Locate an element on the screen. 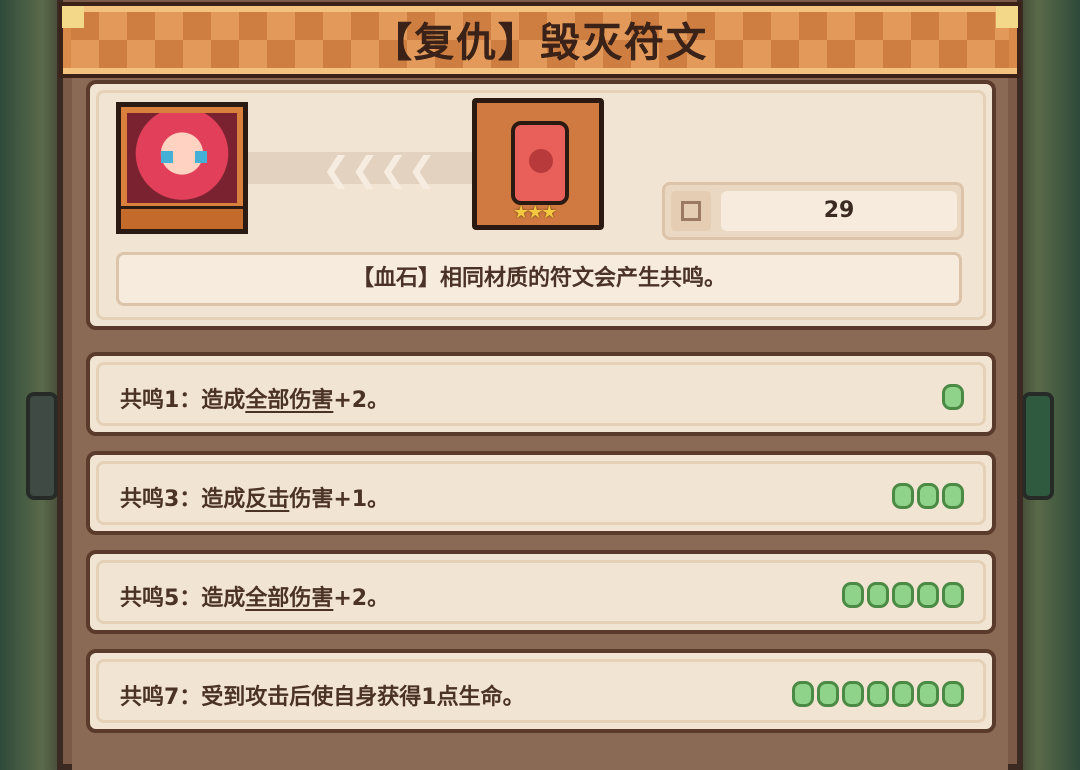  banner-trim-bottom is located at coordinates (540, 71).